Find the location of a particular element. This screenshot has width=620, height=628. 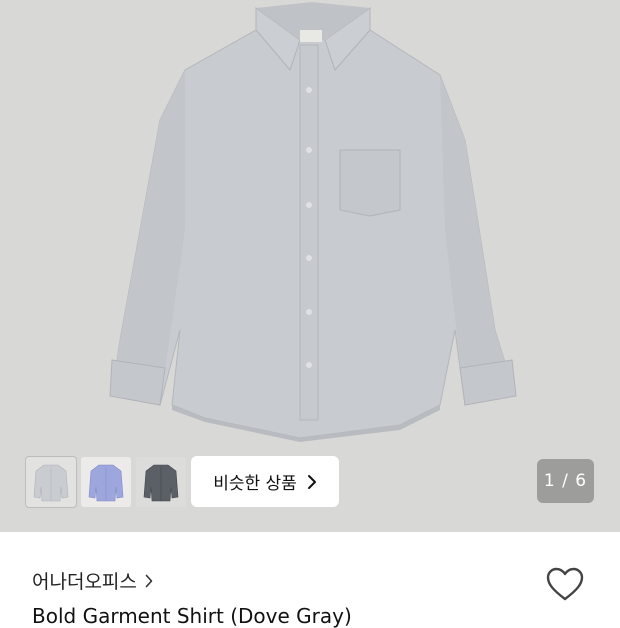

similar-products-label: 비슷한 상품 is located at coordinates (255, 484).